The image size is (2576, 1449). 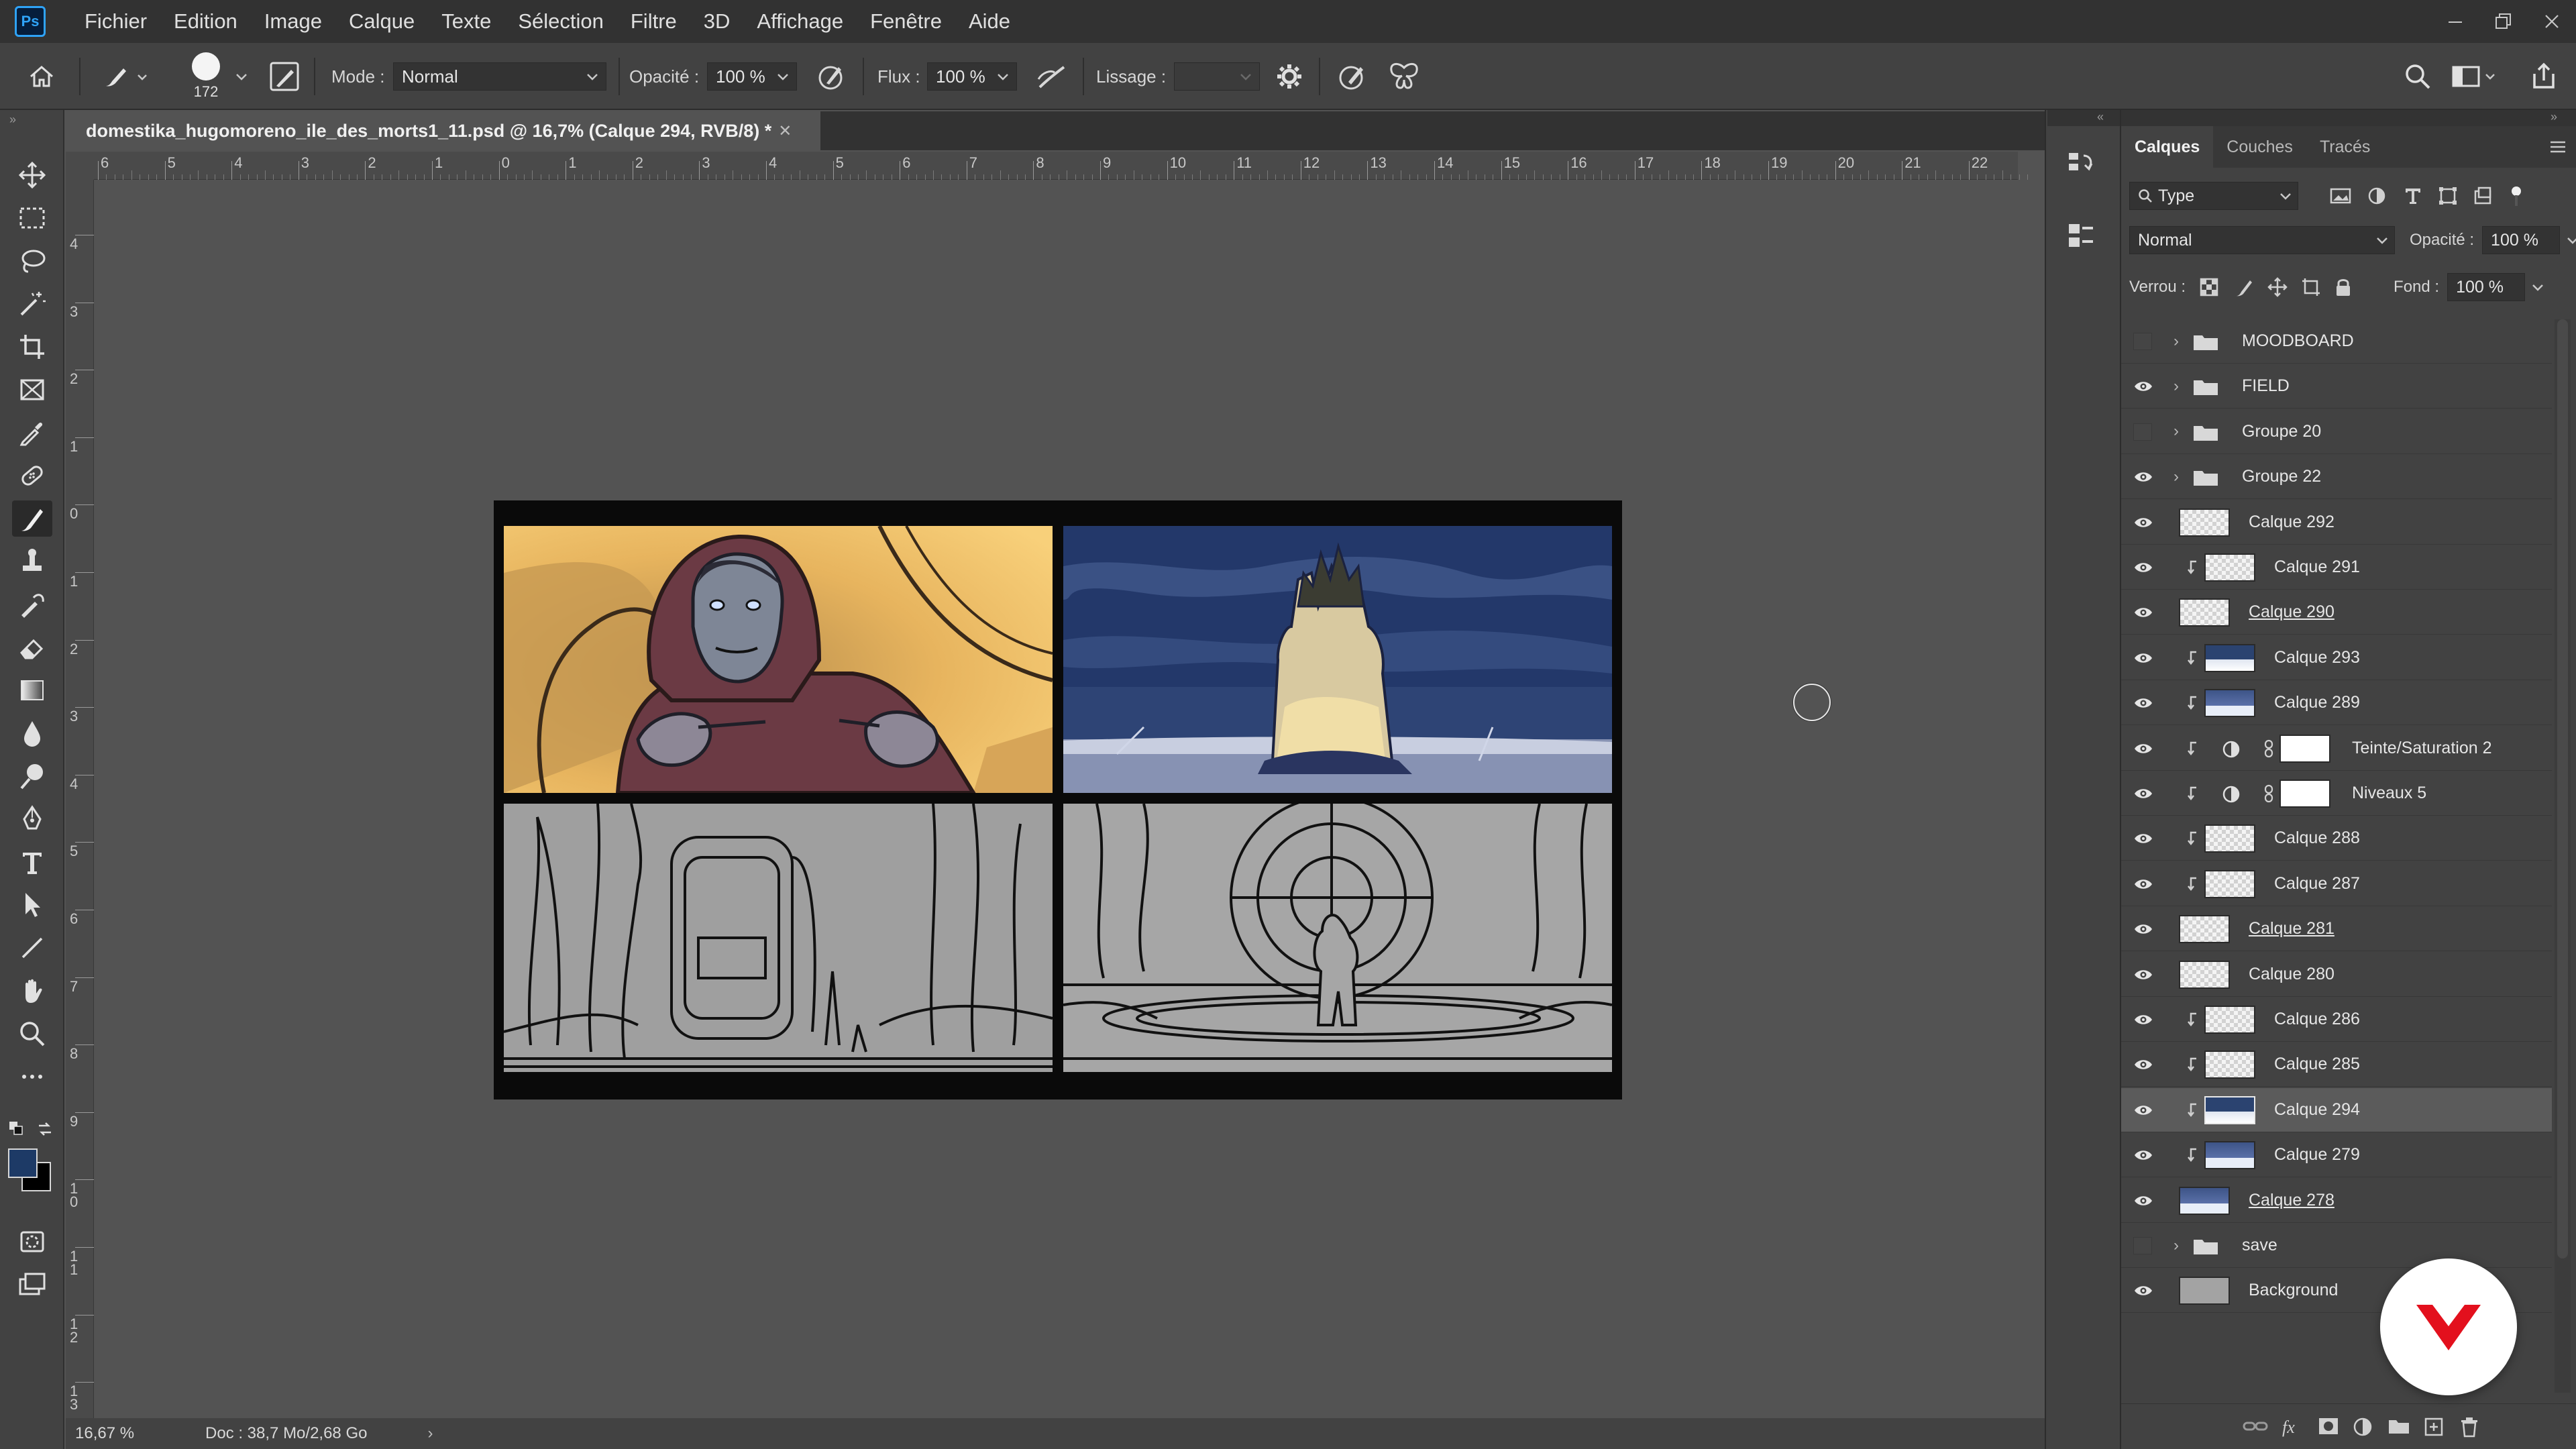 What do you see at coordinates (2455, 21) in the screenshot?
I see `minimize-icon` at bounding box center [2455, 21].